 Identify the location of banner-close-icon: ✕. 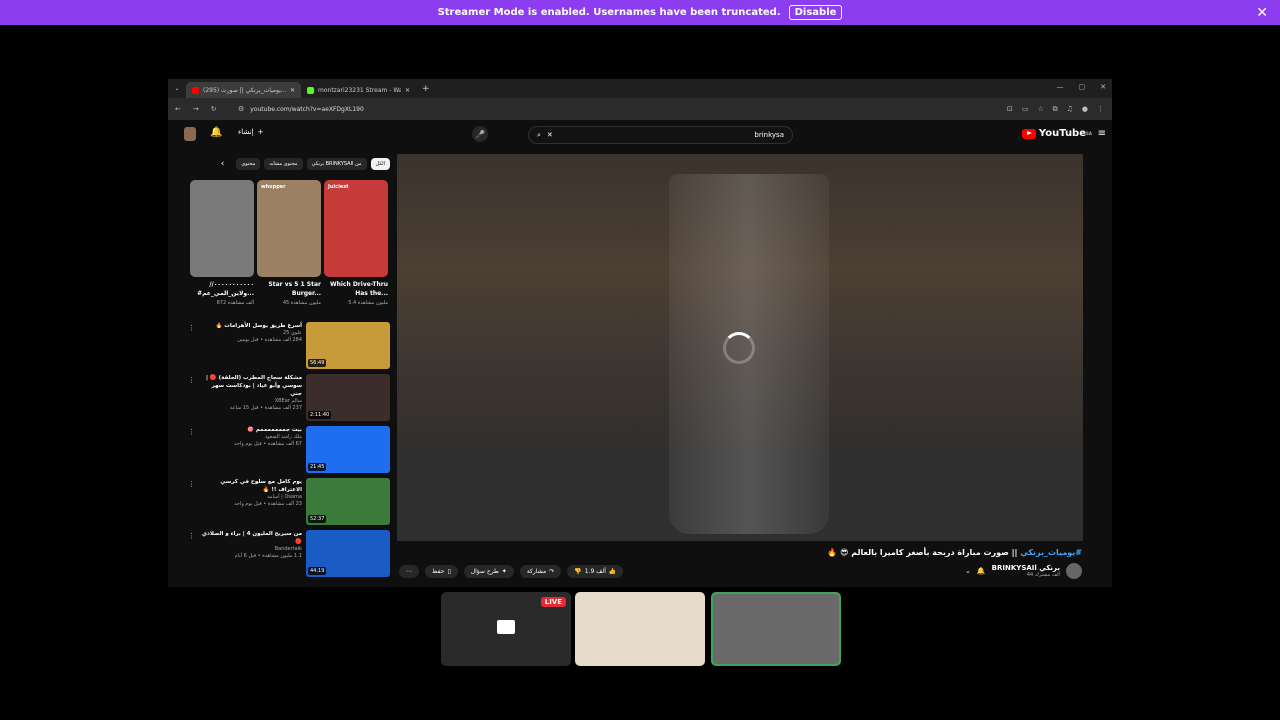
(1262, 13).